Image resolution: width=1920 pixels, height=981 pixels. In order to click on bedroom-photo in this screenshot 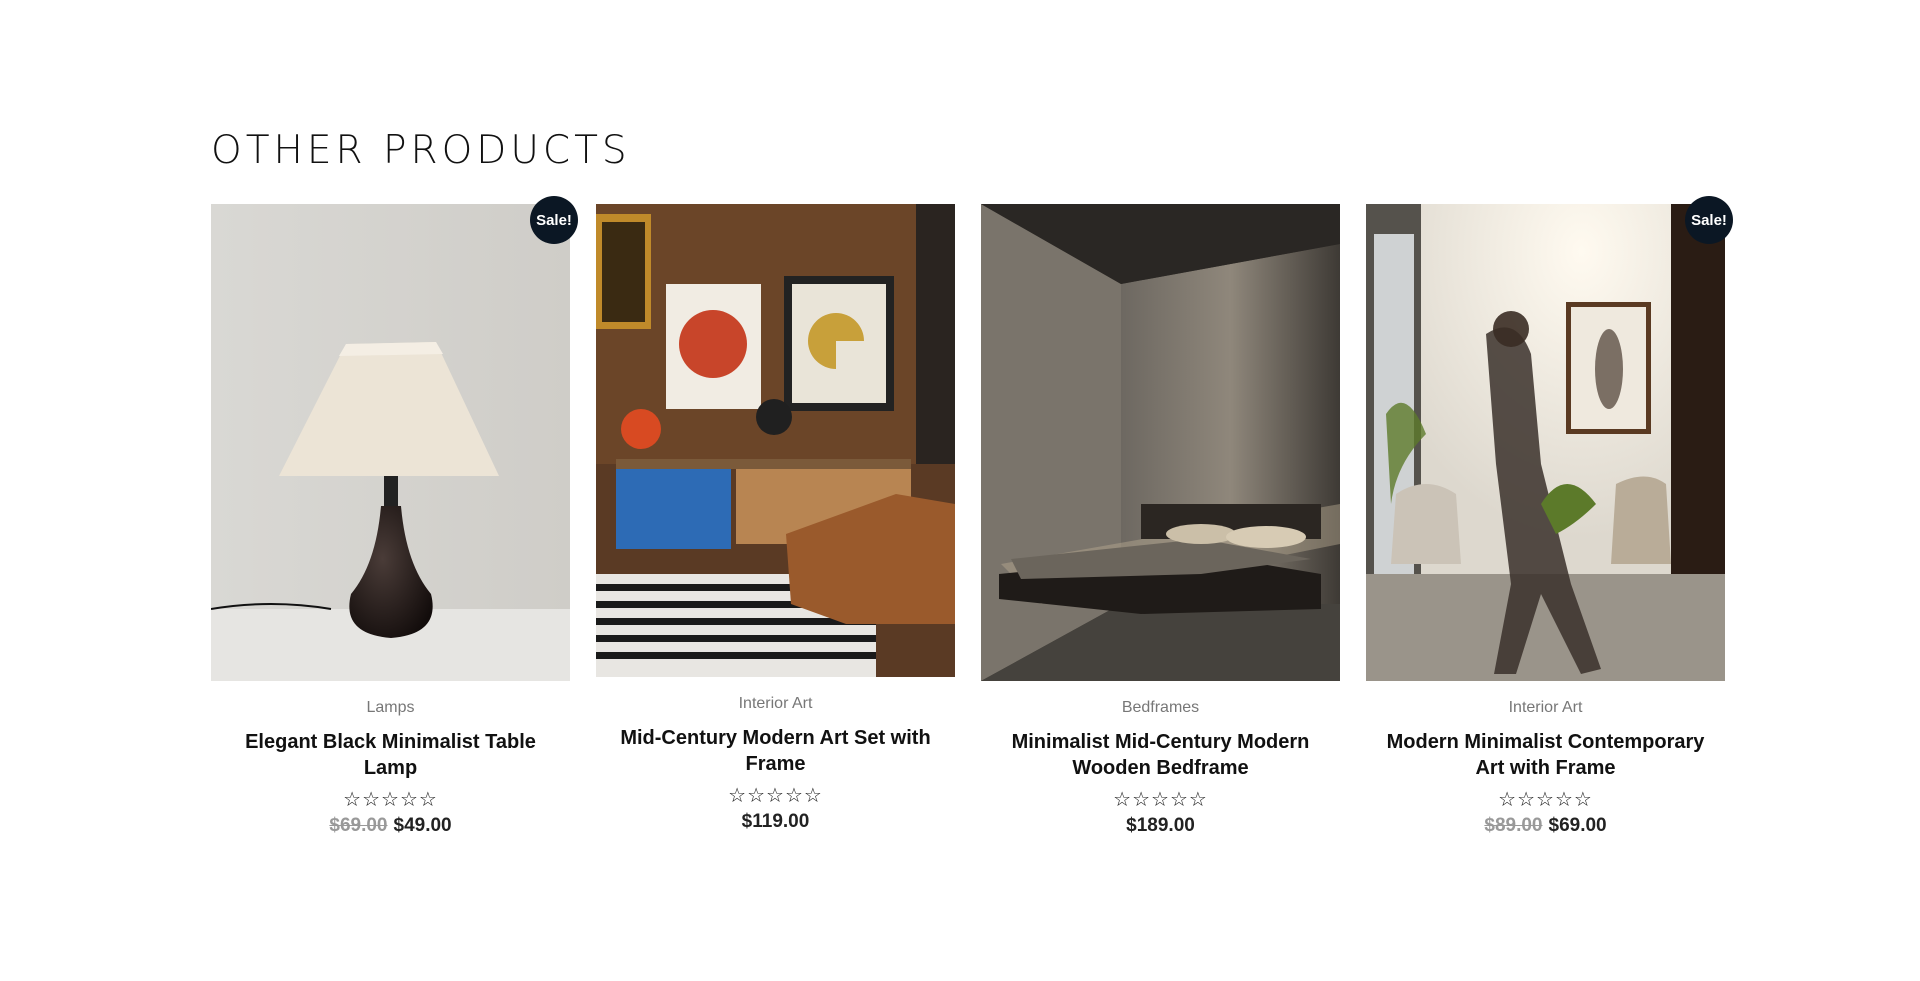, I will do `click(1160, 442)`.